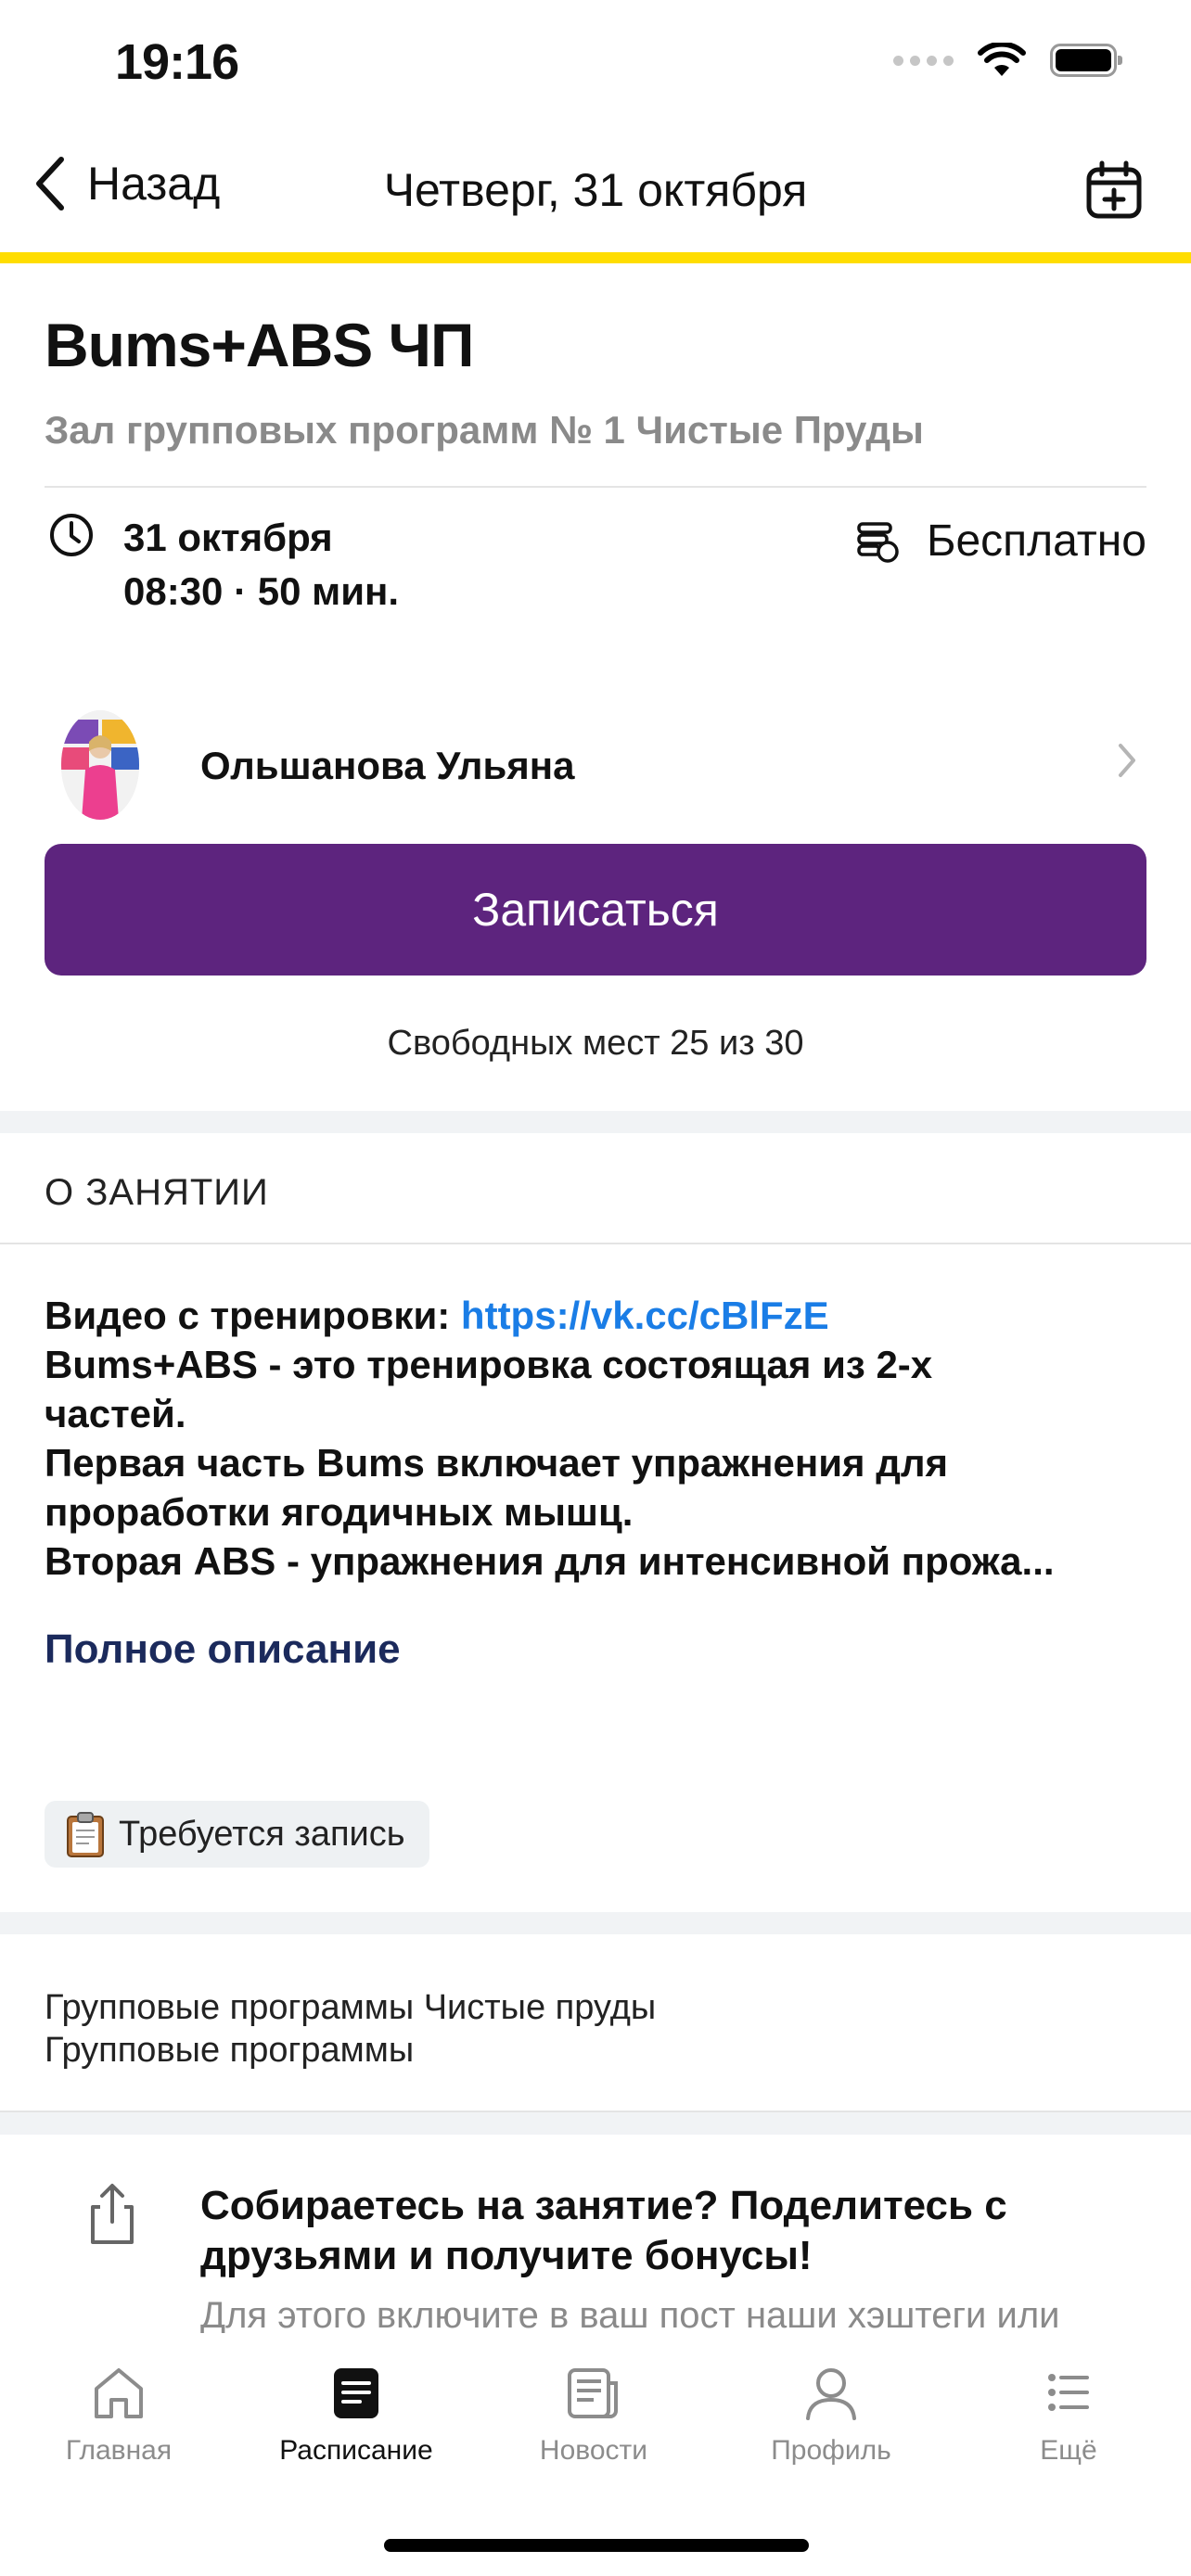  Describe the element at coordinates (262, 1834) in the screenshot. I see `chip-label: Требуется запись` at that location.